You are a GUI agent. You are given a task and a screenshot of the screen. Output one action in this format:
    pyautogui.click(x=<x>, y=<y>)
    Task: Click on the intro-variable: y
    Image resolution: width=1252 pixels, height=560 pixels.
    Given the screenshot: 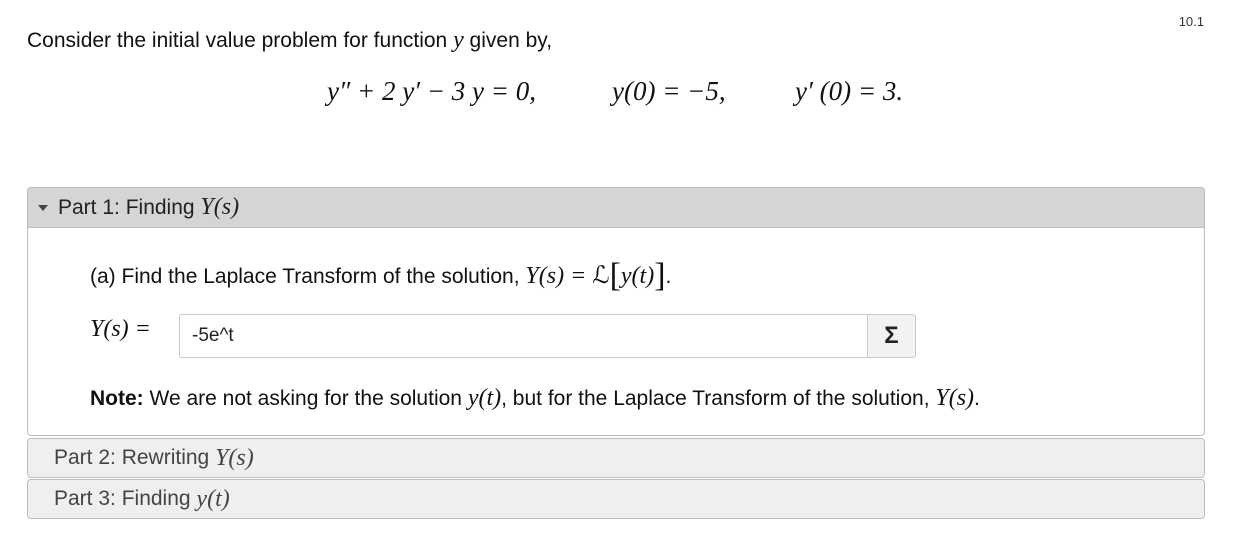 What is the action you would take?
    pyautogui.click(x=458, y=40)
    